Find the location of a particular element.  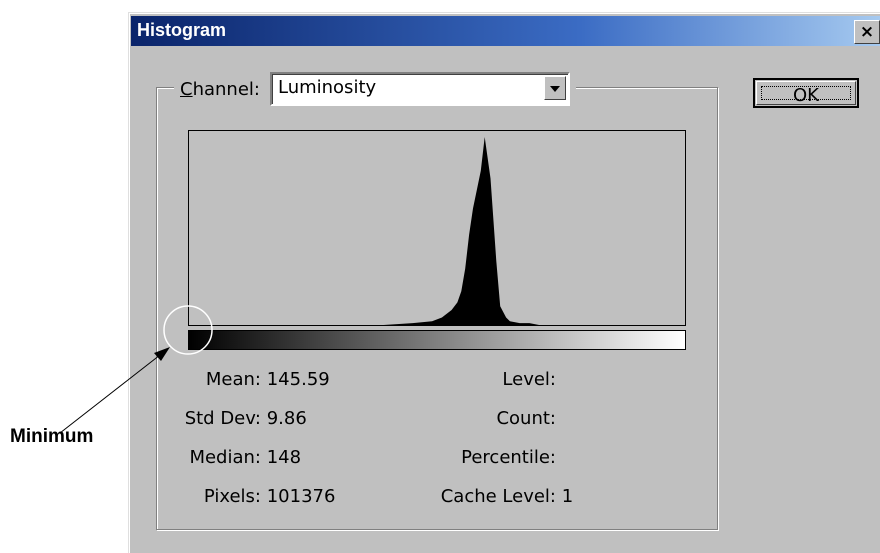

annotation-arrow-line is located at coordinates (110, 394).